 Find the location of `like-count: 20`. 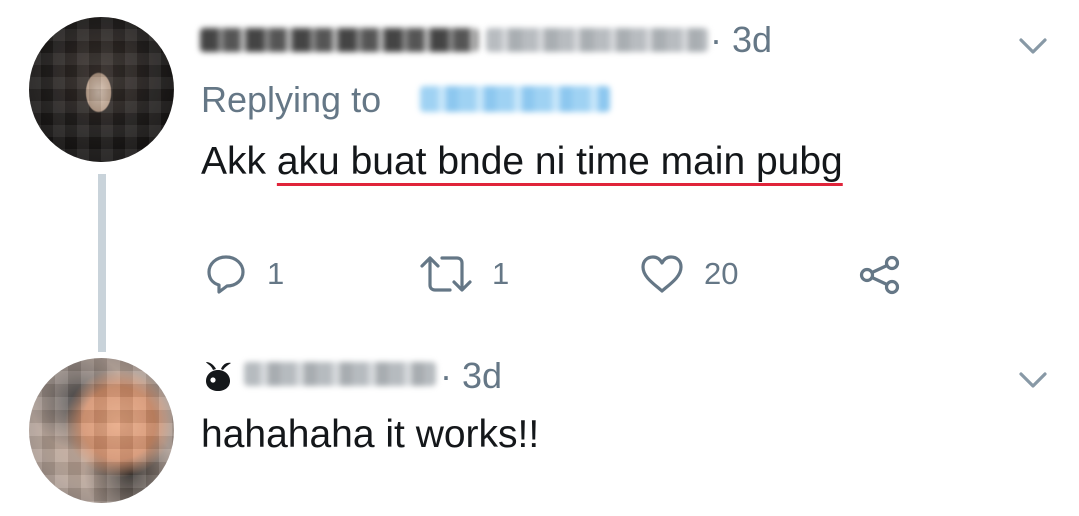

like-count: 20 is located at coordinates (721, 273).